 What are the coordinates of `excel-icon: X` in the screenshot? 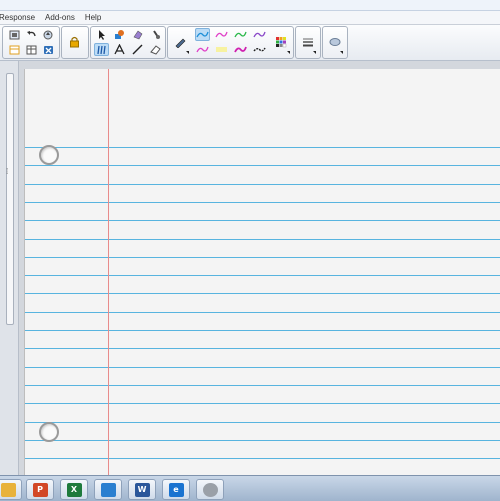 It's located at (74, 489).